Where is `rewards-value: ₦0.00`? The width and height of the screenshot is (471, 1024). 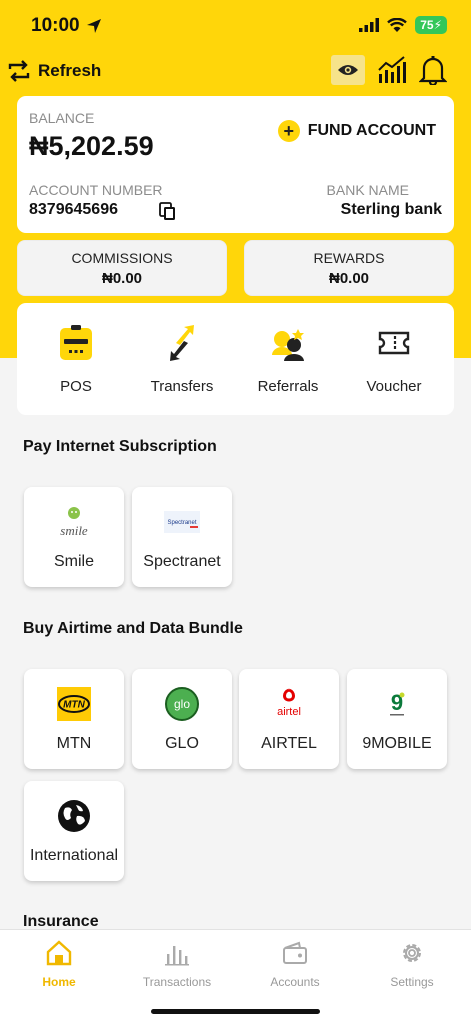
rewards-value: ₦0.00 is located at coordinates (349, 278).